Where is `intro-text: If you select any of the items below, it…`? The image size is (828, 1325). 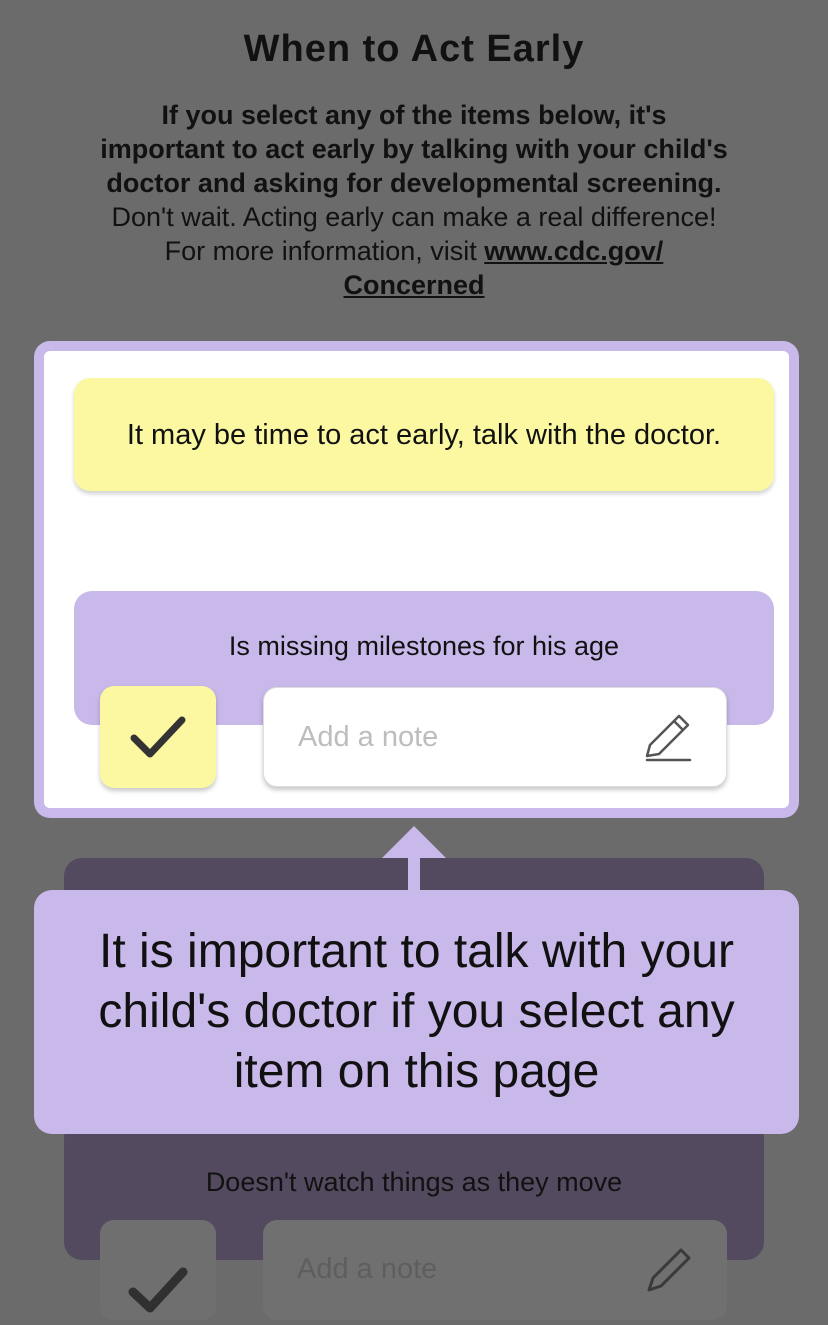
intro-text: If you select any of the items below, it… is located at coordinates (414, 200).